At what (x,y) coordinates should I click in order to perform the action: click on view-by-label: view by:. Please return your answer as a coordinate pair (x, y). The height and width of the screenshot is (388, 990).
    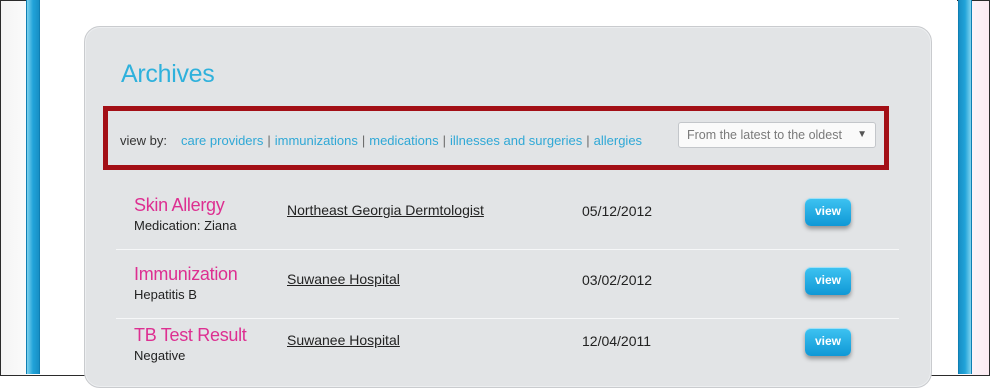
    Looking at the image, I should click on (143, 140).